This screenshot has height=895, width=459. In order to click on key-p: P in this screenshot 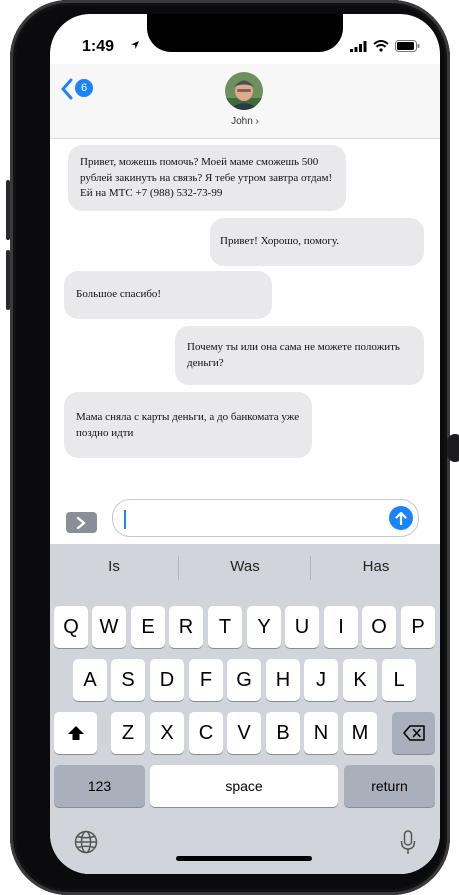, I will do `click(418, 627)`.